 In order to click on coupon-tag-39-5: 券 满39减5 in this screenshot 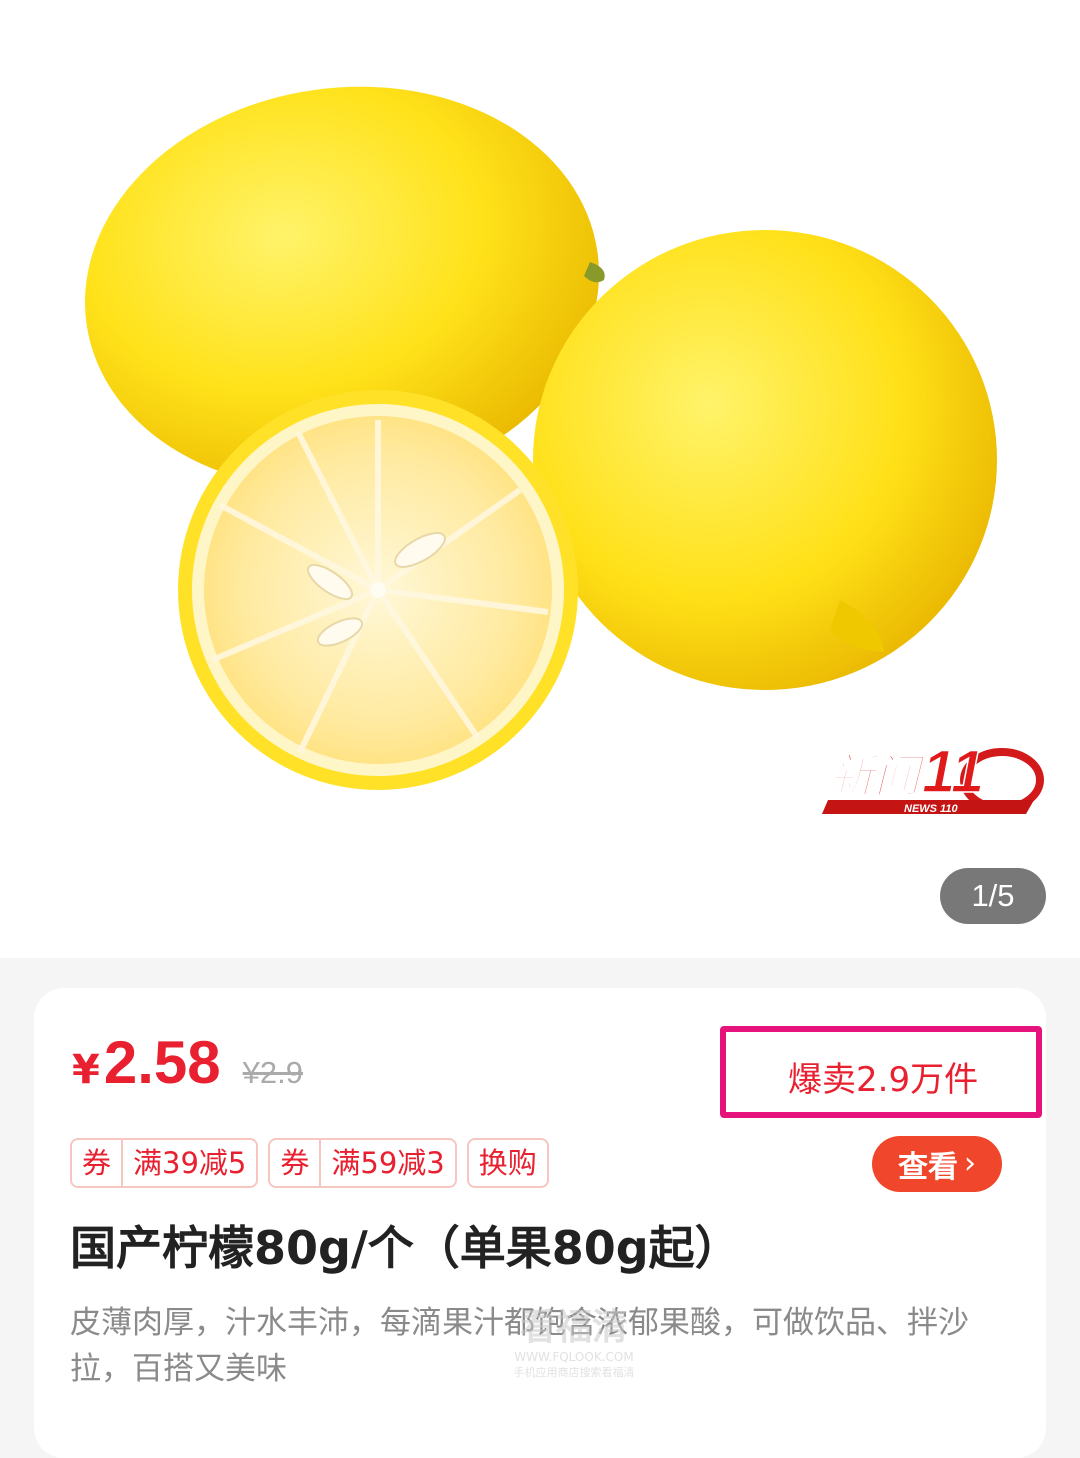, I will do `click(164, 1163)`.